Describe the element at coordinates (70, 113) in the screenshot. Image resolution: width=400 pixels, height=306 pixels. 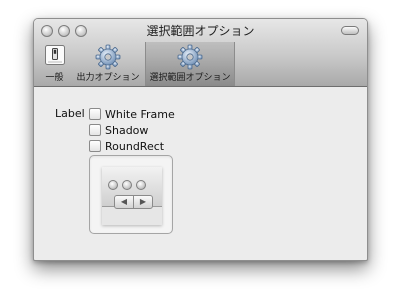
I see `options-label: Label` at that location.